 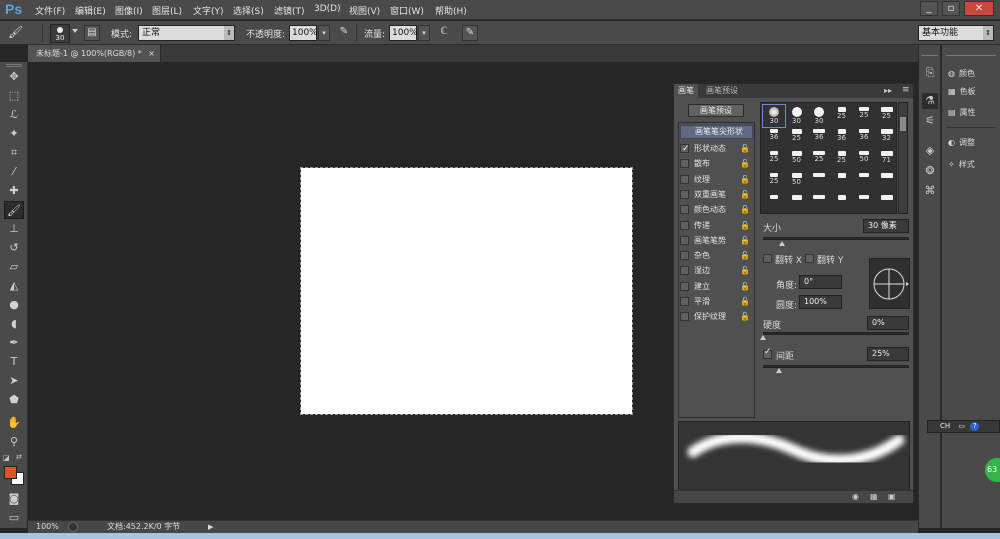 I want to click on brush-tool-icon: 🖌, so click(x=21, y=33).